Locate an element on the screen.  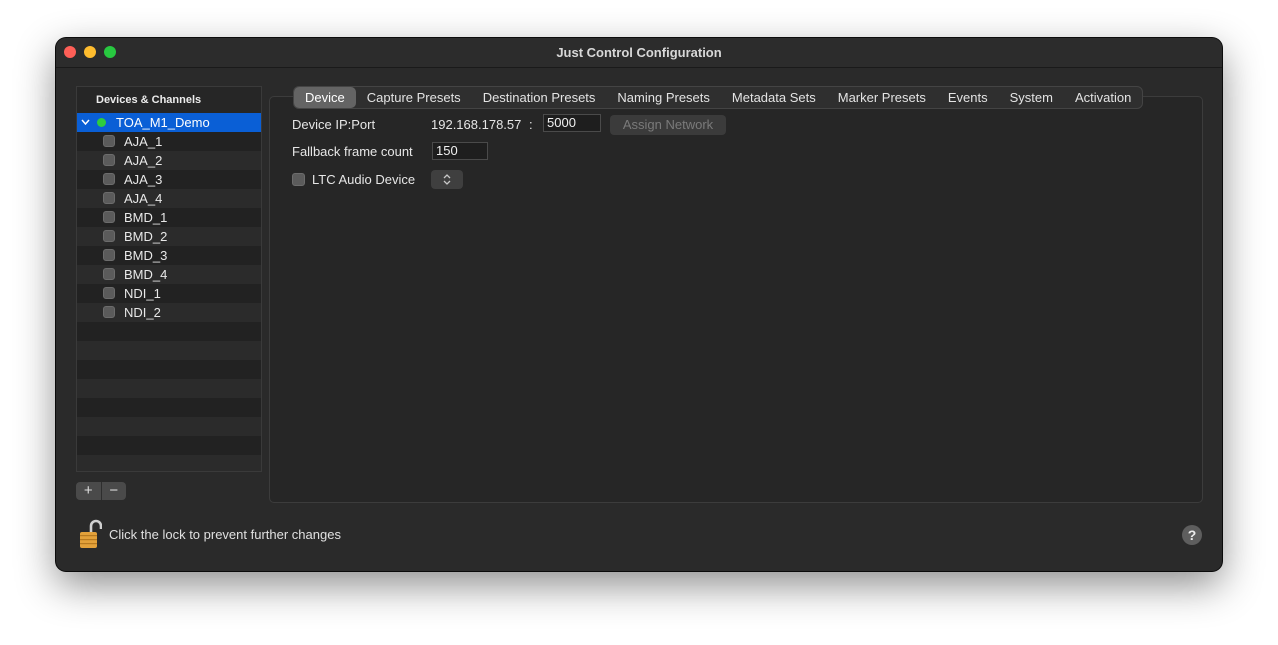
ltc-audio-checkbox is located at coordinates (298, 179).